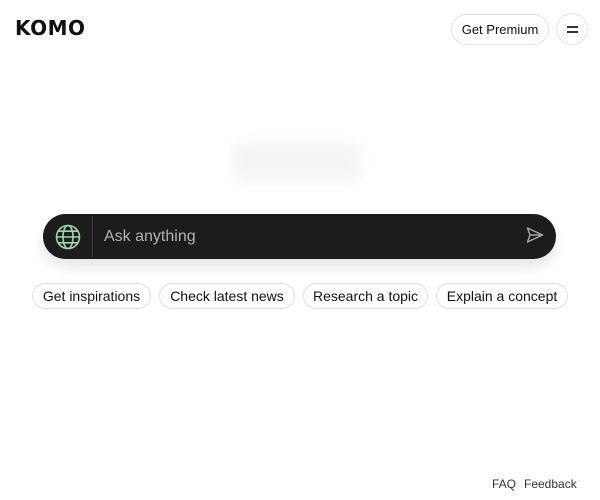 The image size is (600, 500). Describe the element at coordinates (572, 32) in the screenshot. I see `hamburger-menu-icon-bar` at that location.